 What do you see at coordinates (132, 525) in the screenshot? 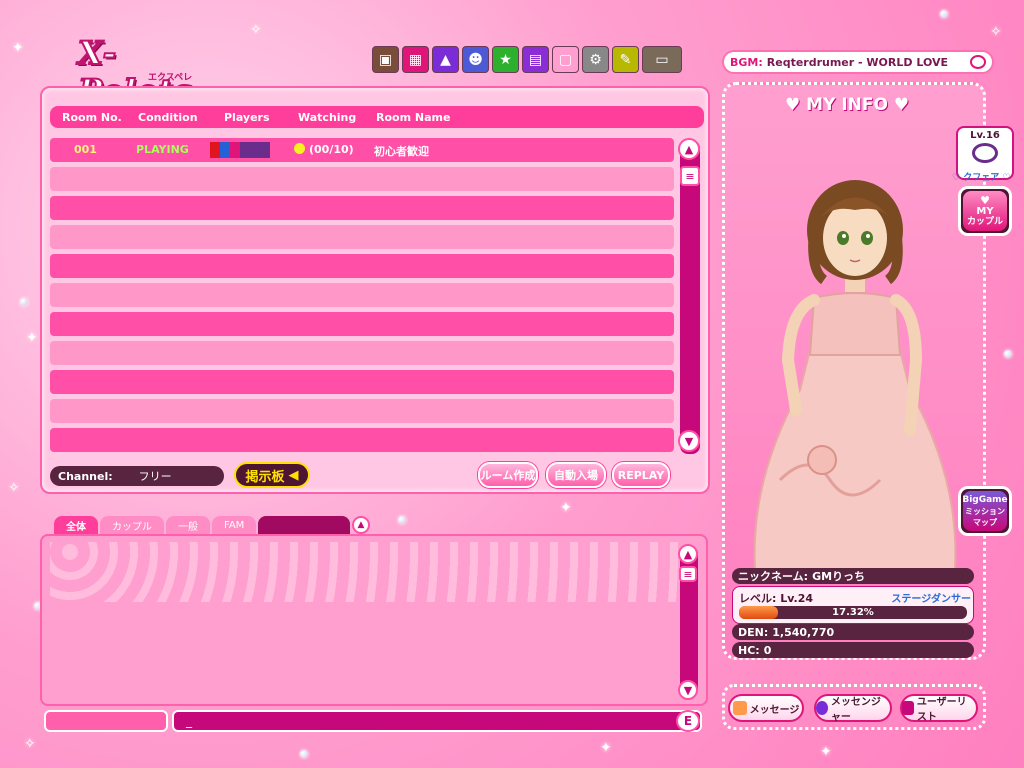
I see `tab-couple: カップル` at bounding box center [132, 525].